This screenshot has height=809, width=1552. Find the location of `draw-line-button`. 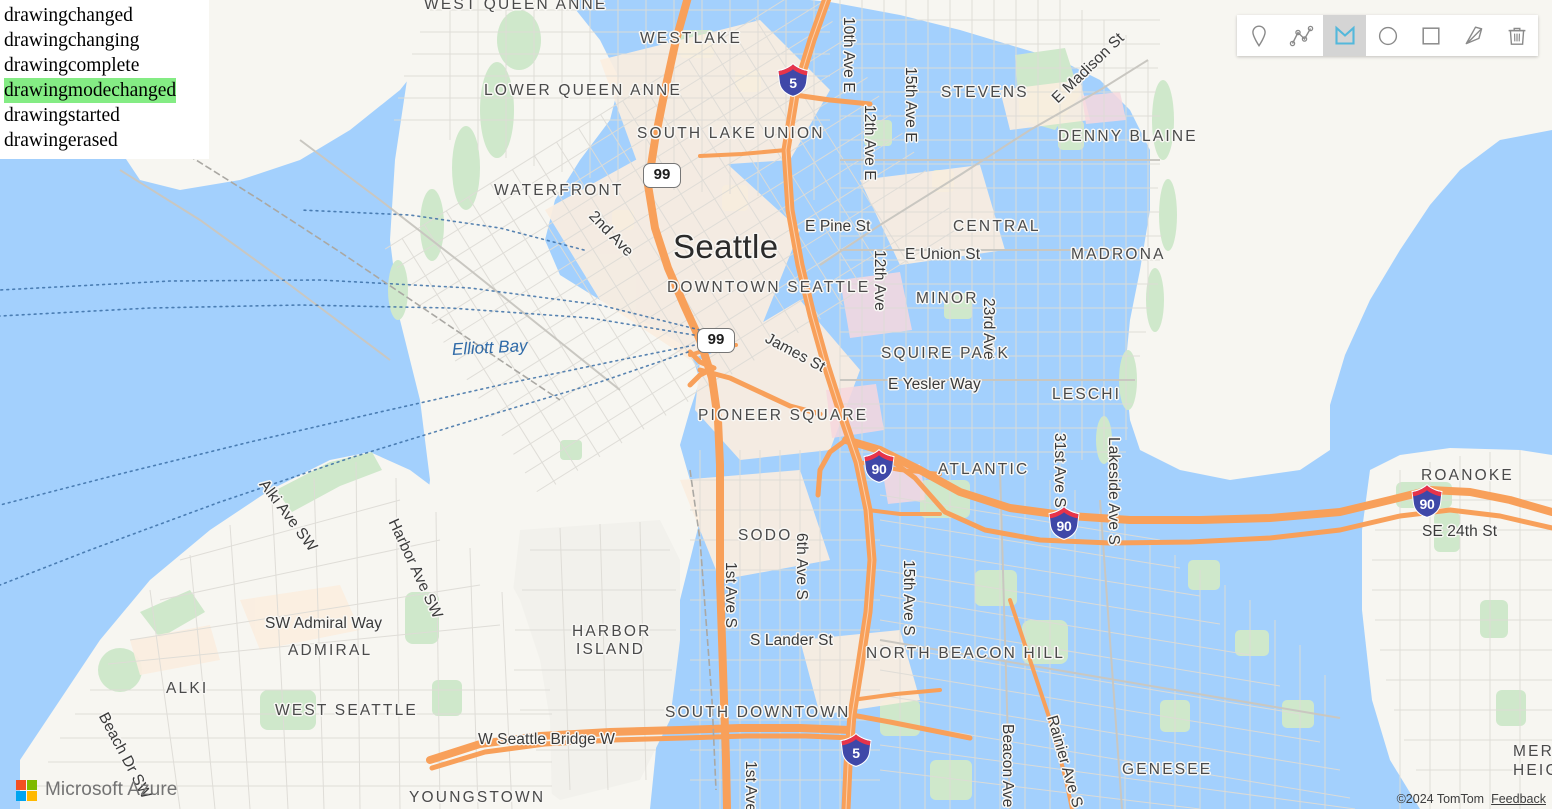

draw-line-button is located at coordinates (1301, 35).